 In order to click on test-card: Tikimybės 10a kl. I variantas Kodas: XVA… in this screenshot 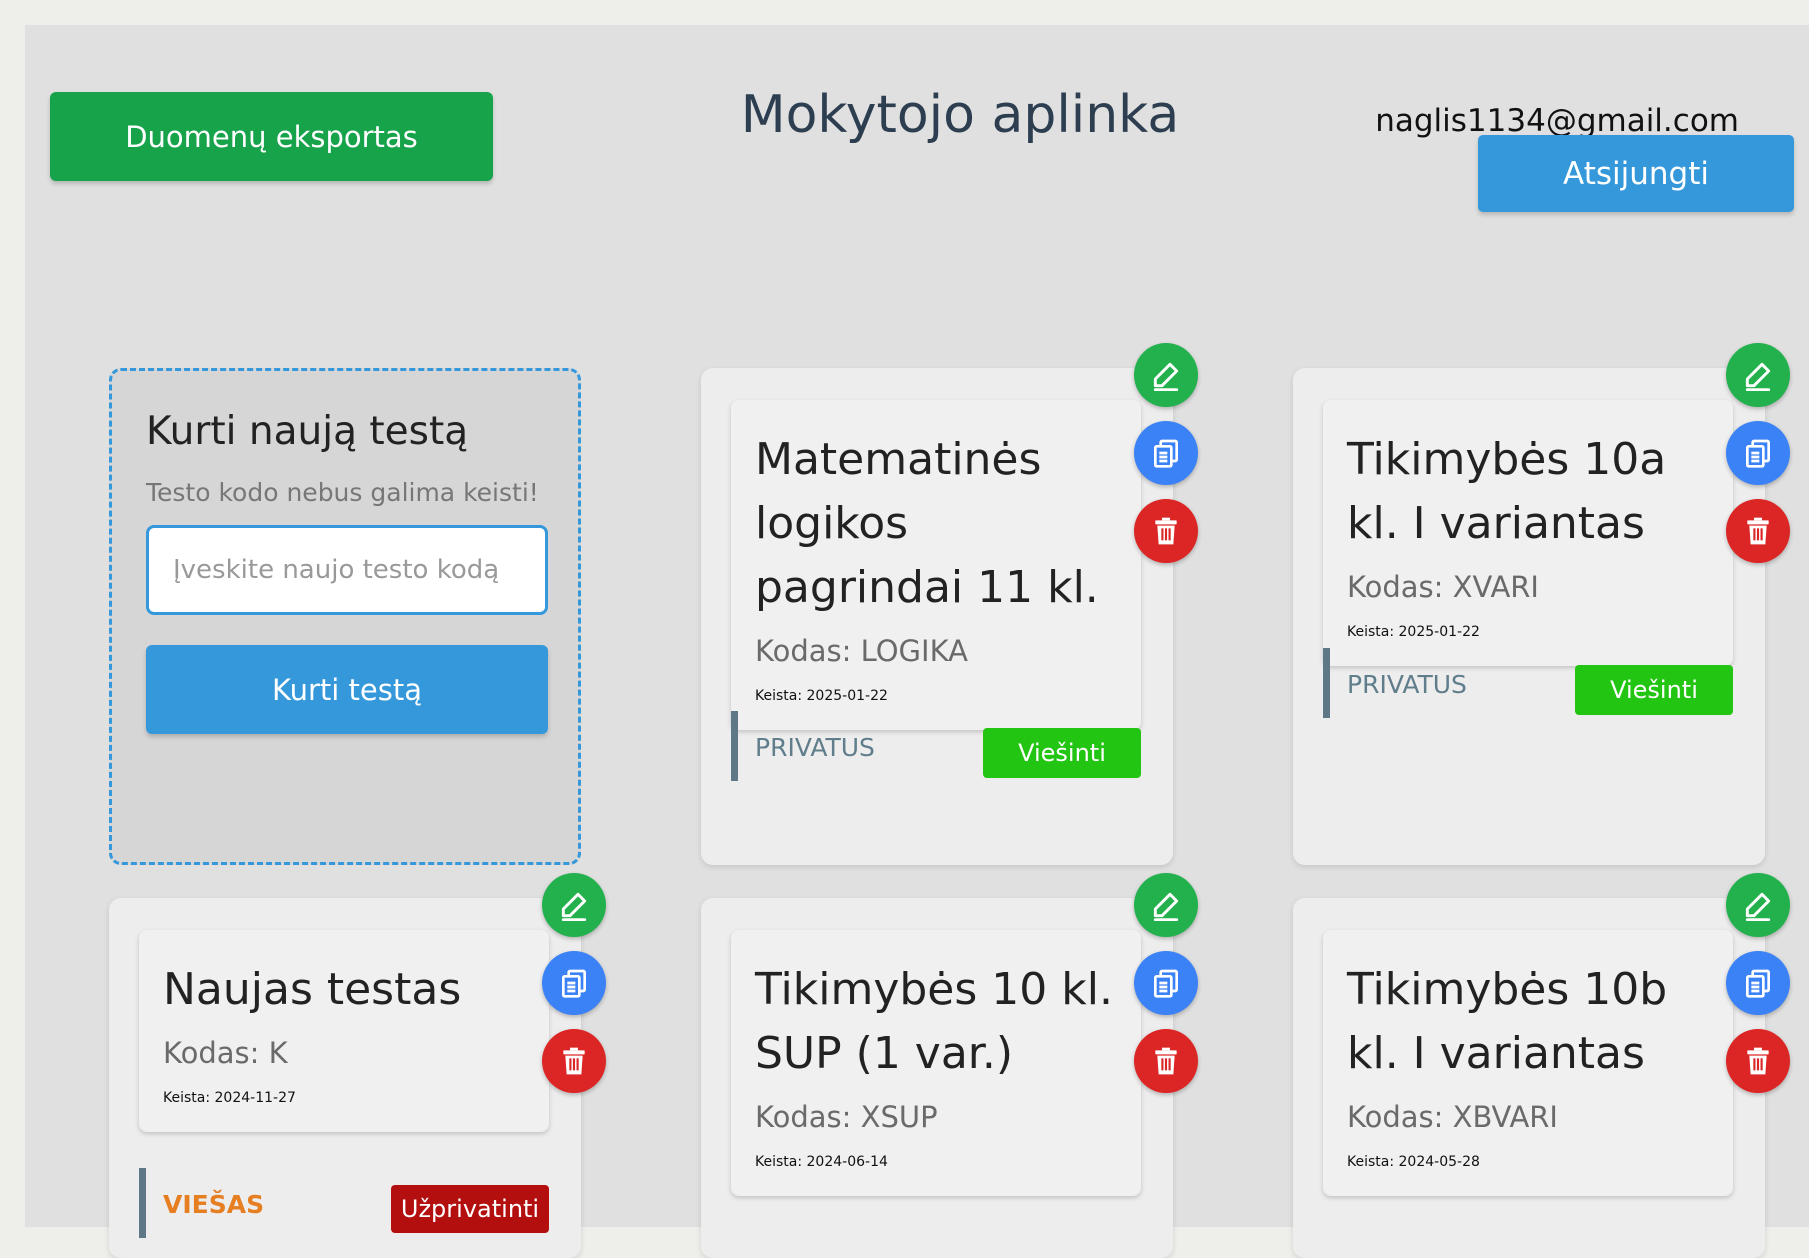, I will do `click(1529, 616)`.